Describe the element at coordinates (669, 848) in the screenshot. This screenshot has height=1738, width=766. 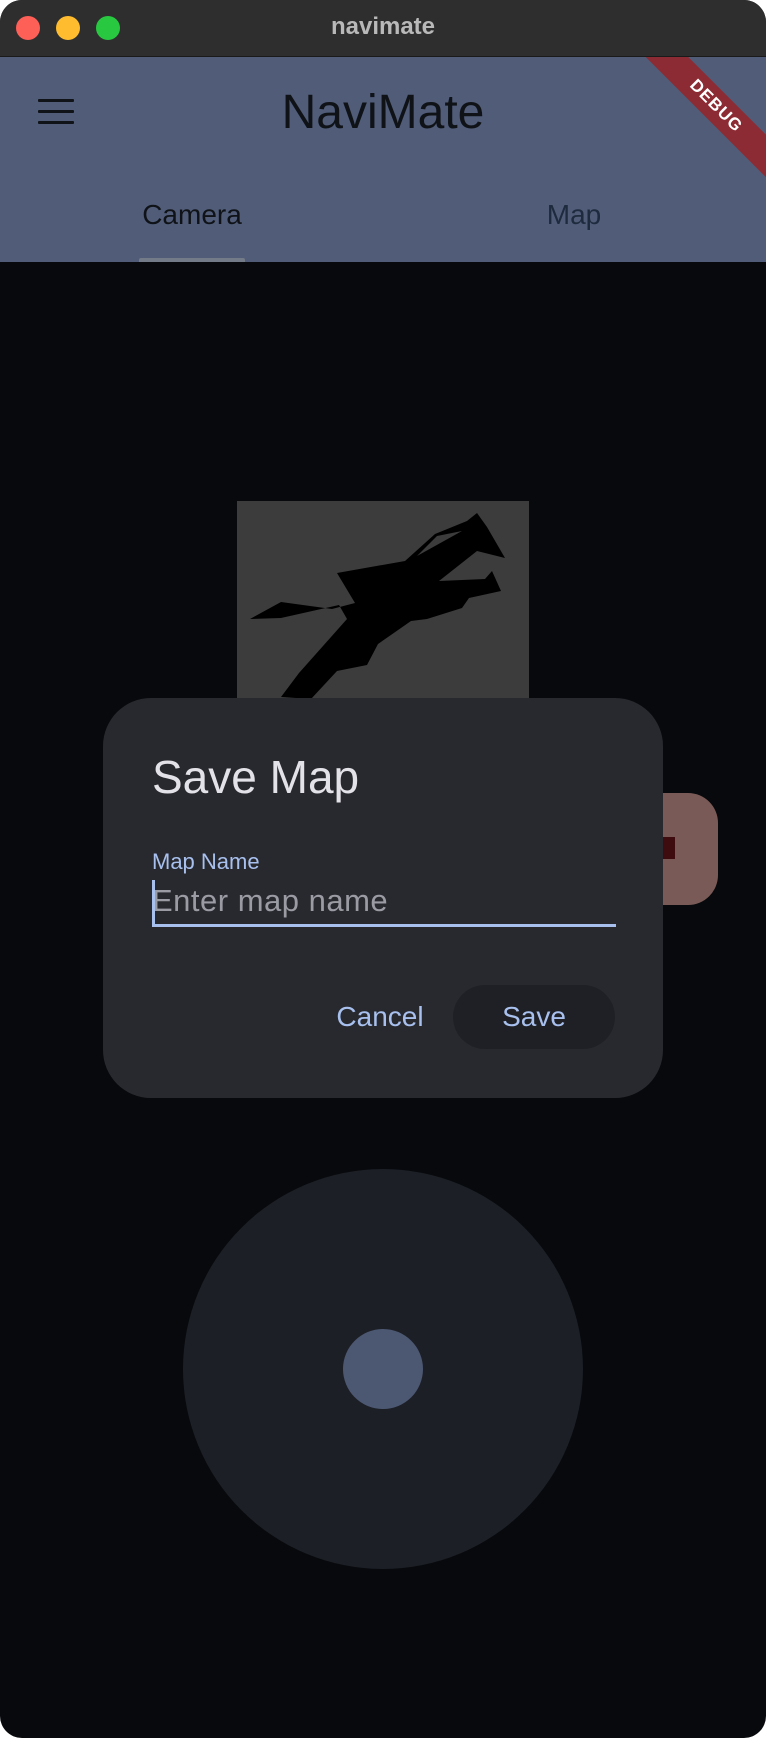
I see `record-icon` at that location.